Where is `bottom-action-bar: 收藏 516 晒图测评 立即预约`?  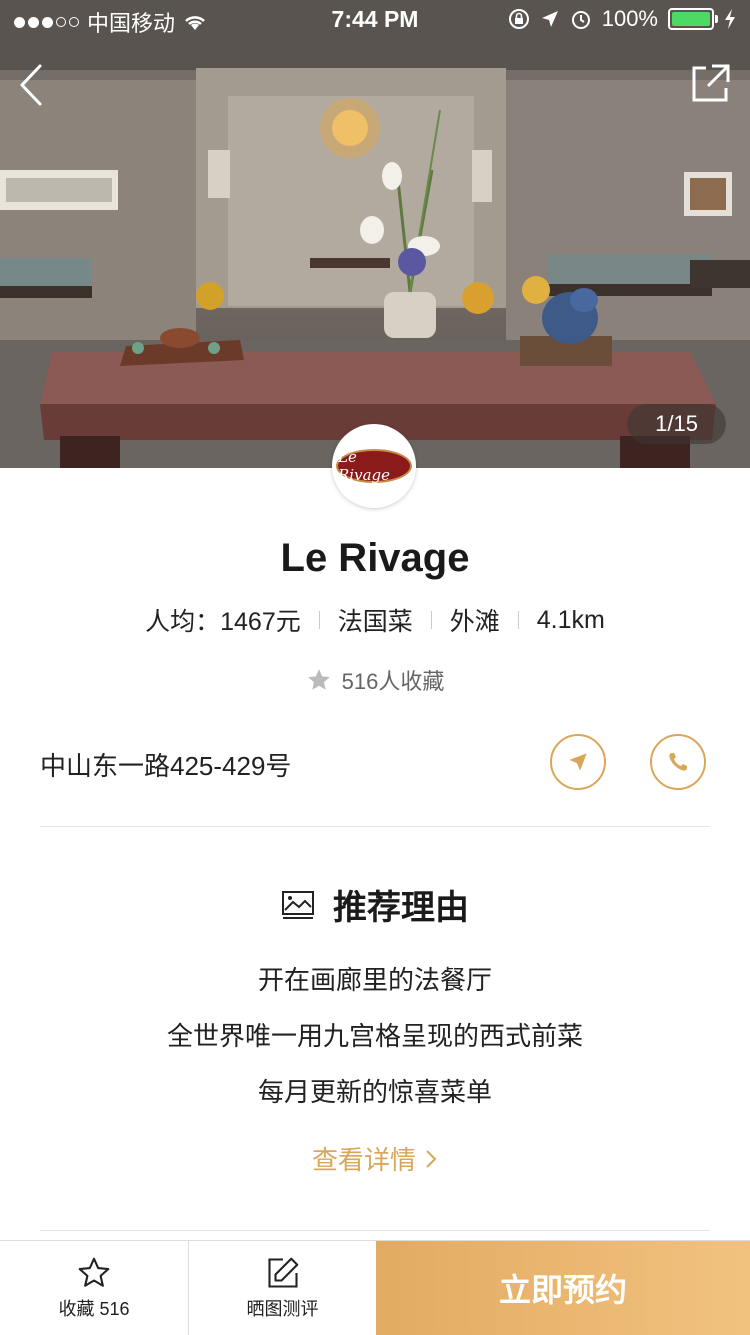 bottom-action-bar: 收藏 516 晒图测评 立即预约 is located at coordinates (375, 1287).